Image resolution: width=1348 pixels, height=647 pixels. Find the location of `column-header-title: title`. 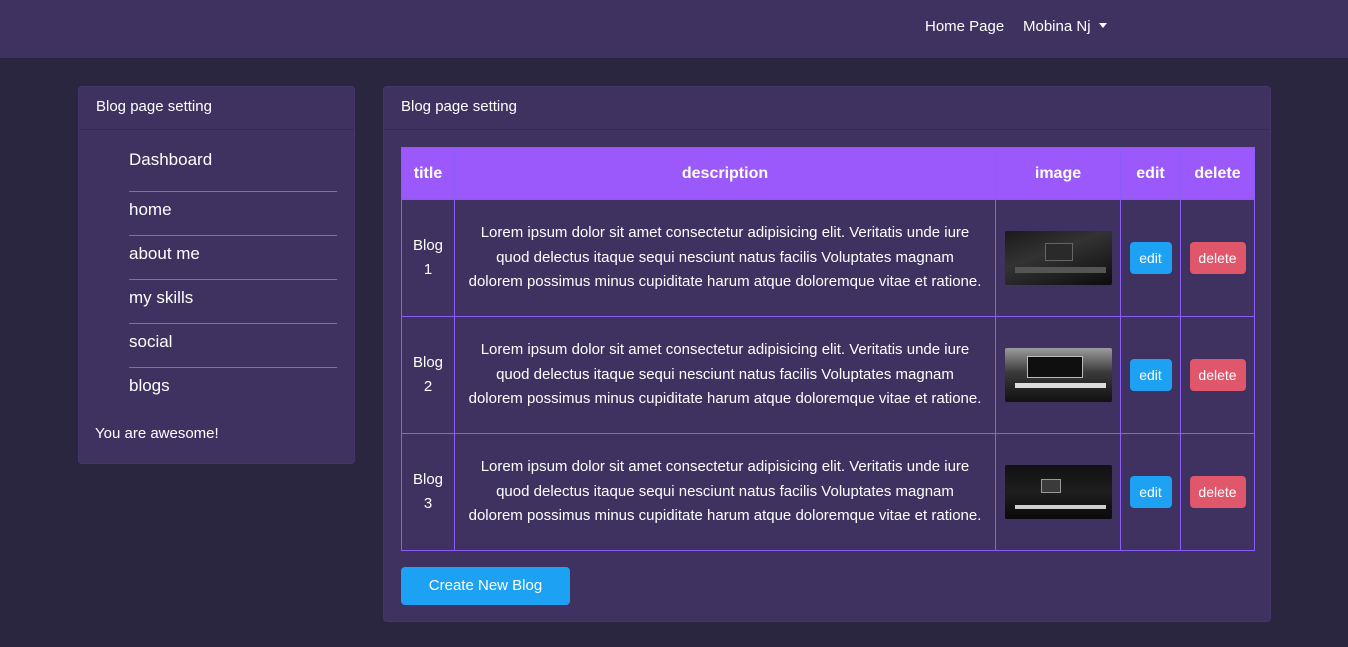

column-header-title: title is located at coordinates (428, 173).